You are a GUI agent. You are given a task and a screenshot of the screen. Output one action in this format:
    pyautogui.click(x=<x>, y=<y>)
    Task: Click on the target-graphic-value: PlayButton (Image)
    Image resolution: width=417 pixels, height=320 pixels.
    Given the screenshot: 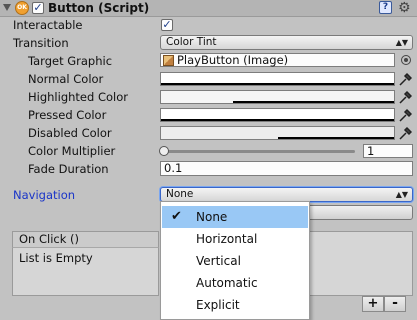 What is the action you would take?
    pyautogui.click(x=233, y=60)
    